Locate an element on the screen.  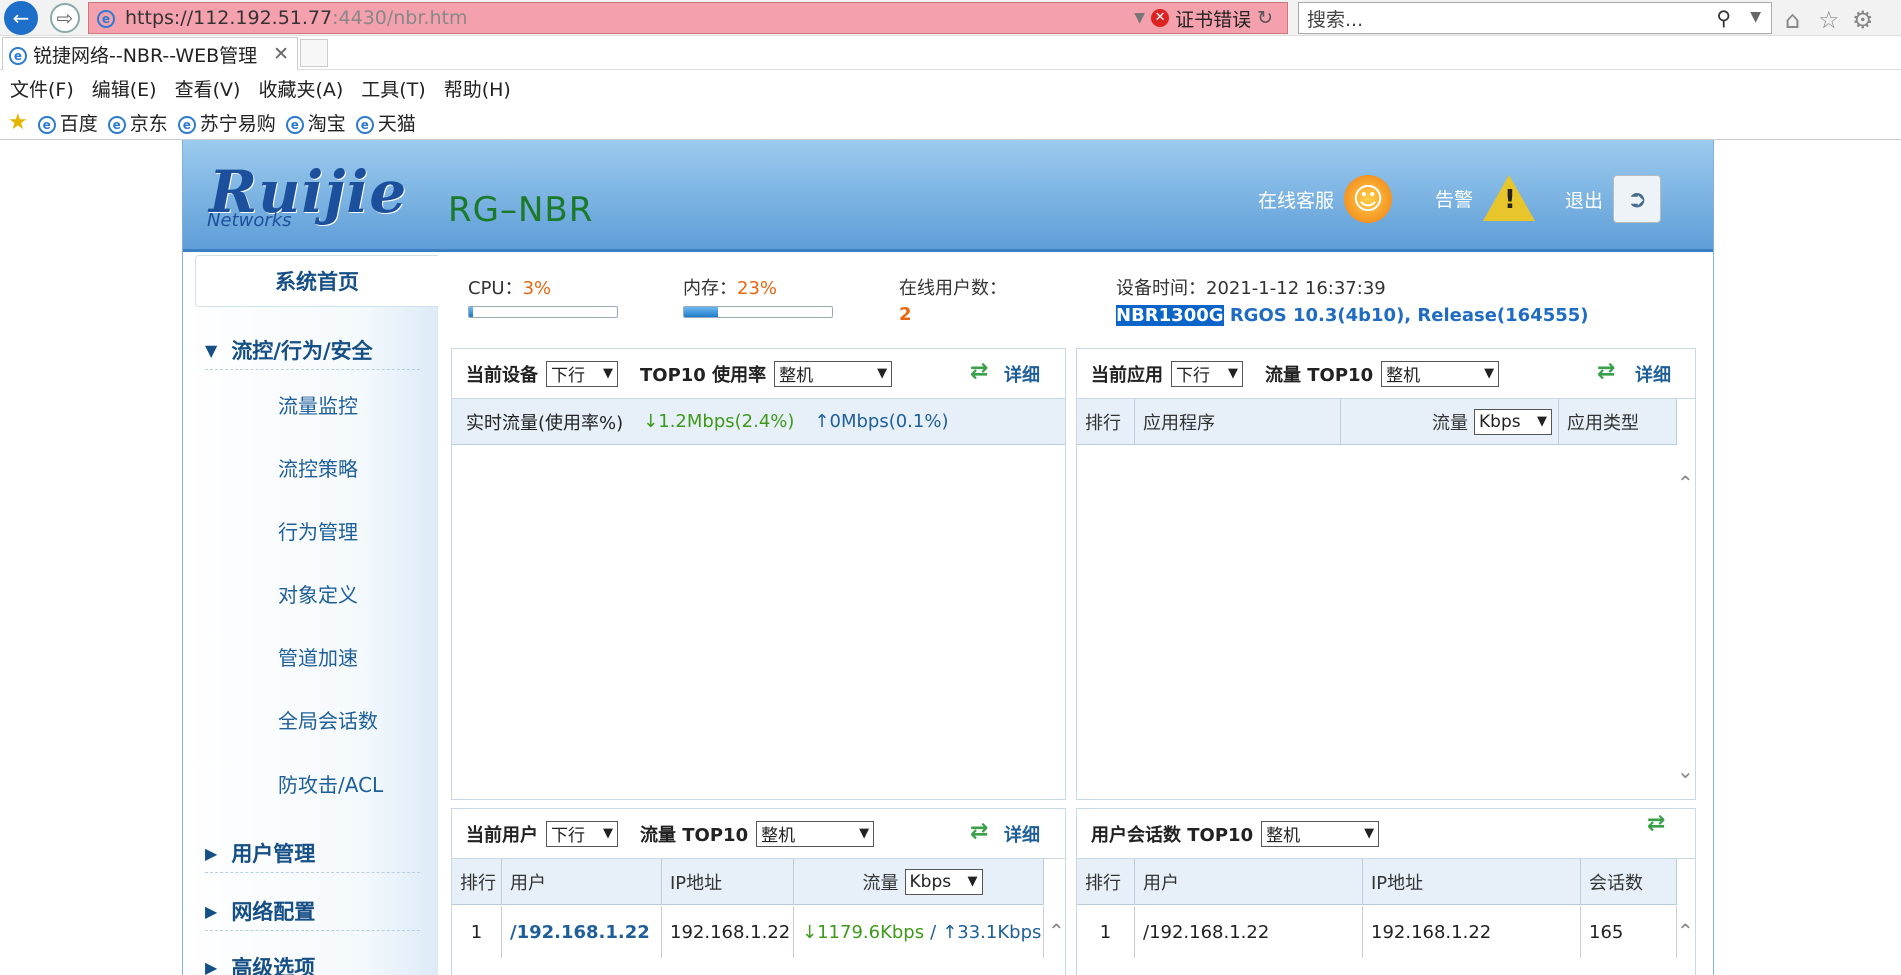
panel-session-title: 用户会话数 TOP10 is located at coordinates (1172, 835).